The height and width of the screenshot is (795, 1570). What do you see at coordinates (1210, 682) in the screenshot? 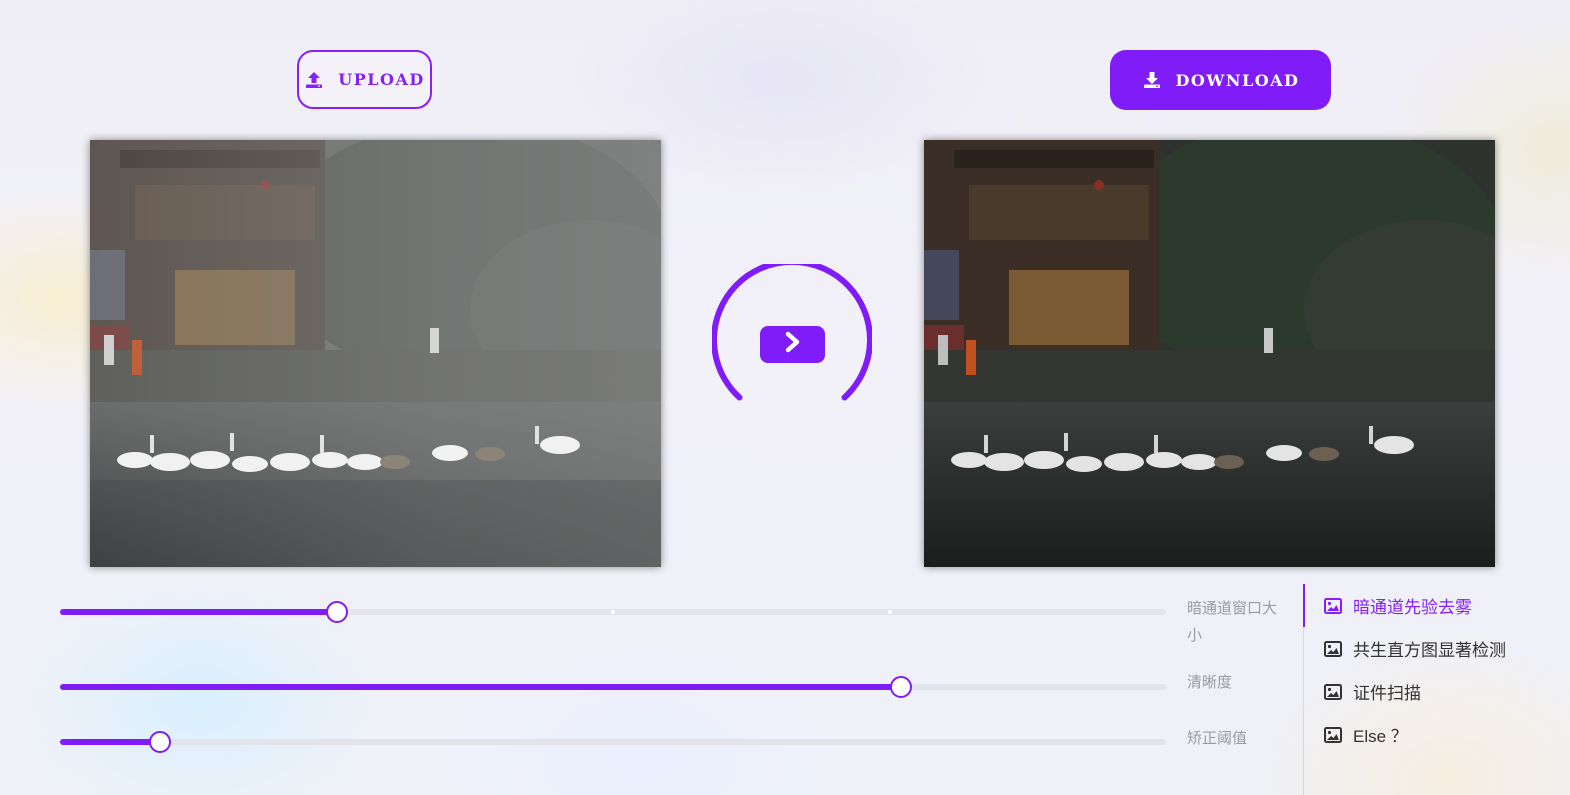
I see `clarity-label: 清晰度` at bounding box center [1210, 682].